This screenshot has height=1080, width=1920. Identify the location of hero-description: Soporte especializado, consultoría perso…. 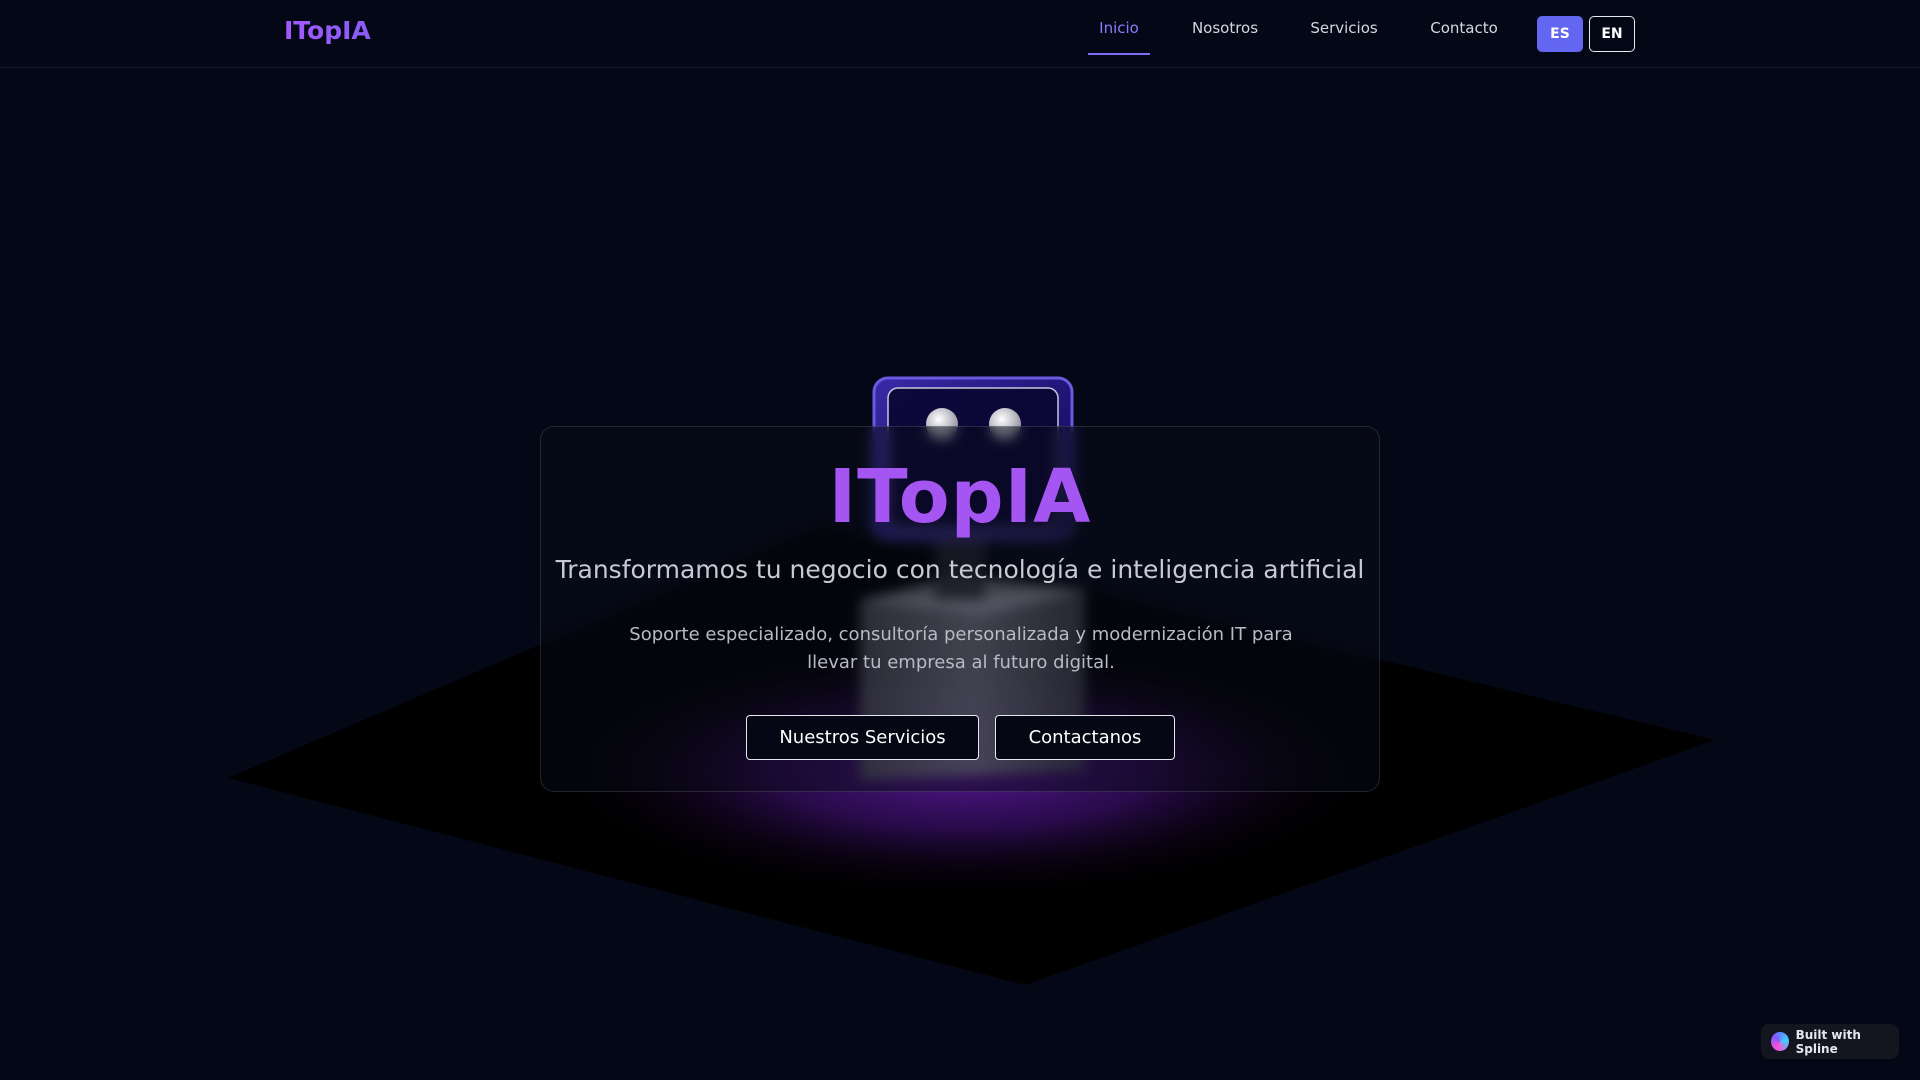
(961, 648).